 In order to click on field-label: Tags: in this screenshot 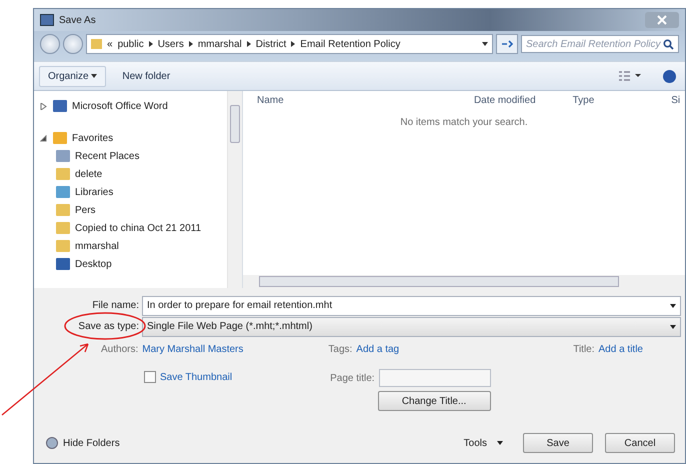, I will do `click(340, 349)`.